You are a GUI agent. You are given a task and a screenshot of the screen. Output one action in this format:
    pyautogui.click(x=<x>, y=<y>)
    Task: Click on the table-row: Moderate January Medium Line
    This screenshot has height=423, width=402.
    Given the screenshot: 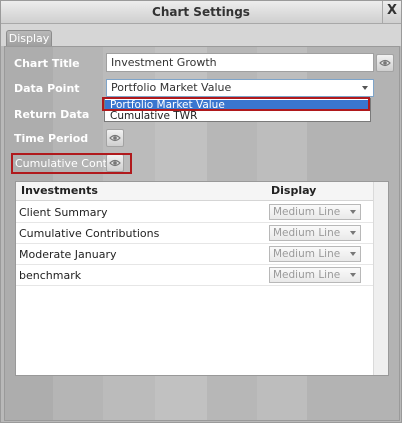 What is the action you would take?
    pyautogui.click(x=202, y=254)
    